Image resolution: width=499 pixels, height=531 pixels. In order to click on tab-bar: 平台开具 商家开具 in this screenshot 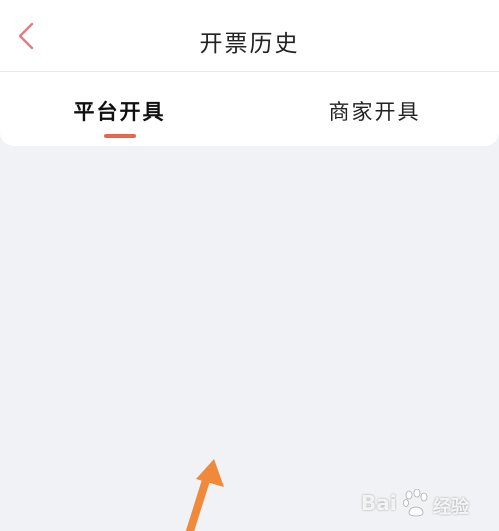, I will do `click(249, 109)`.